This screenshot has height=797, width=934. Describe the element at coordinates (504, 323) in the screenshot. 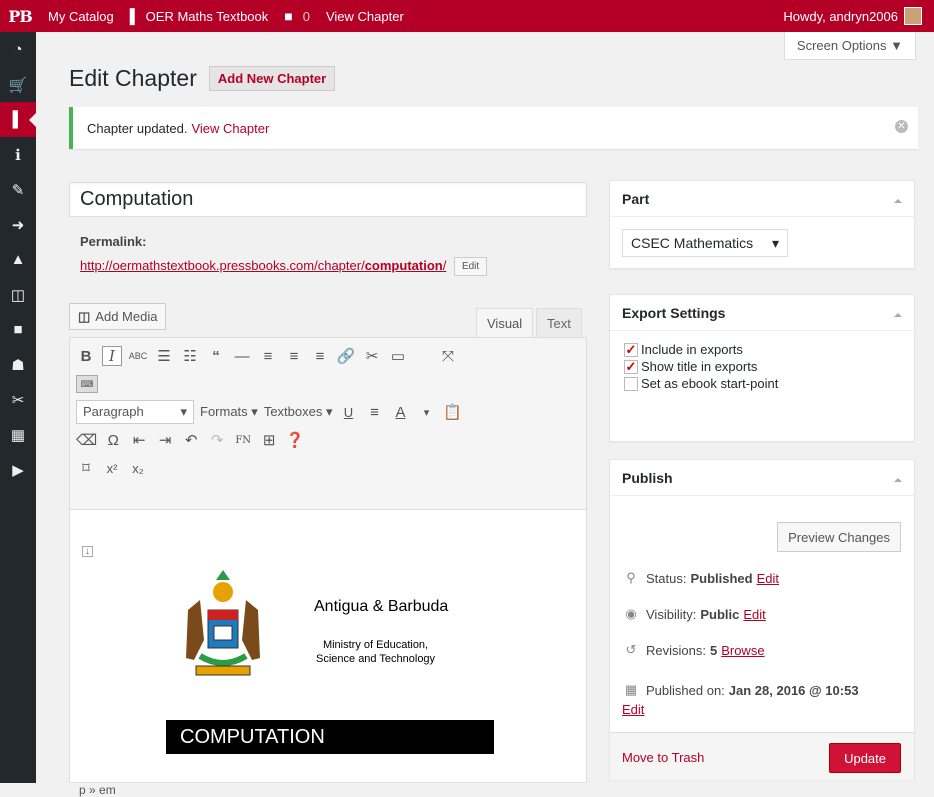

I see `tab-visual: Visual` at that location.